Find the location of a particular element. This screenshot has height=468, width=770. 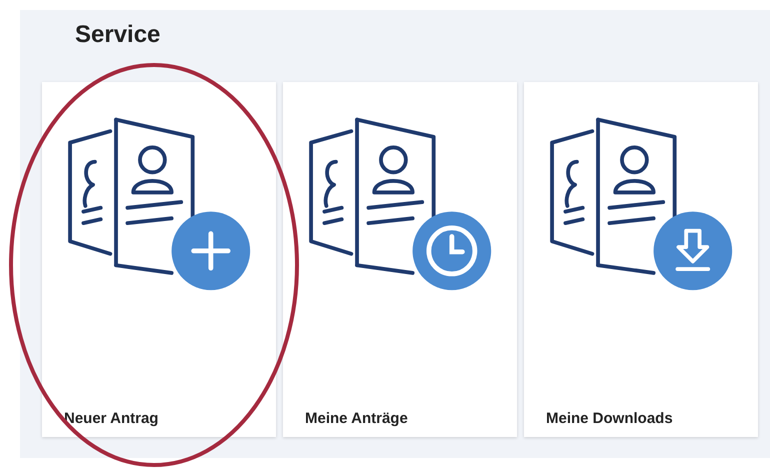

card-label: Meine Anträge is located at coordinates (356, 418).